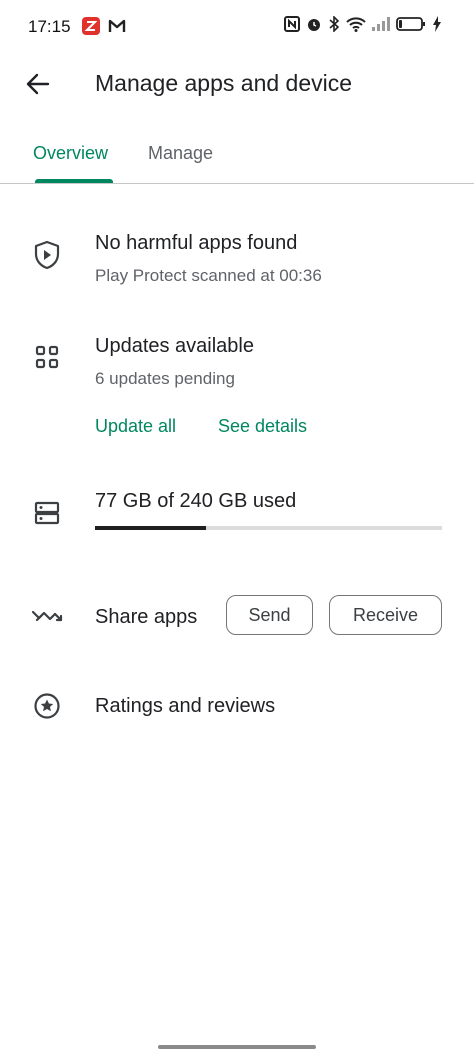 The width and height of the screenshot is (474, 1058). What do you see at coordinates (47, 706) in the screenshot?
I see `star-circle-icon` at bounding box center [47, 706].